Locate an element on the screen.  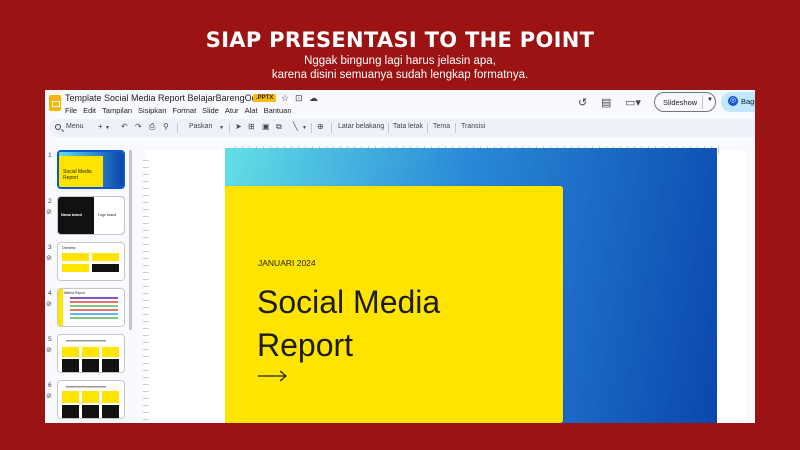
slide-number: 4 is located at coordinates (50, 293).